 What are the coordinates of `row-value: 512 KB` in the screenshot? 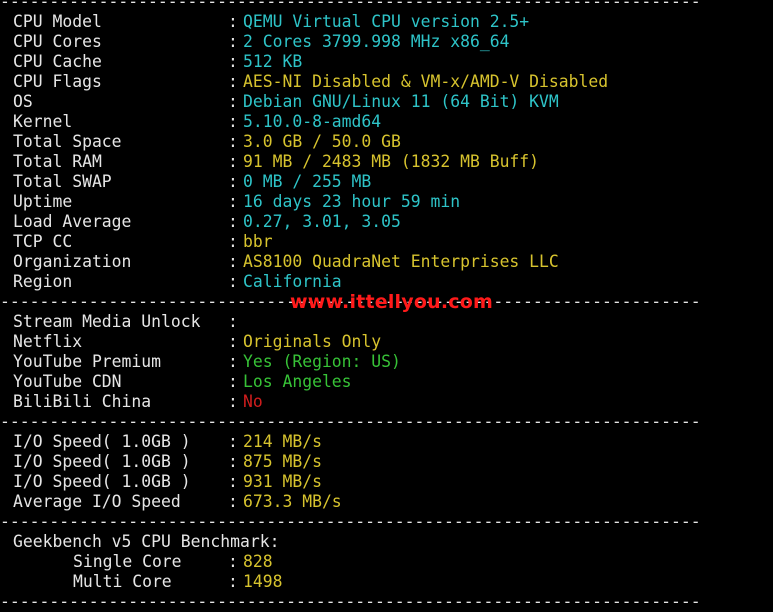 It's located at (273, 61).